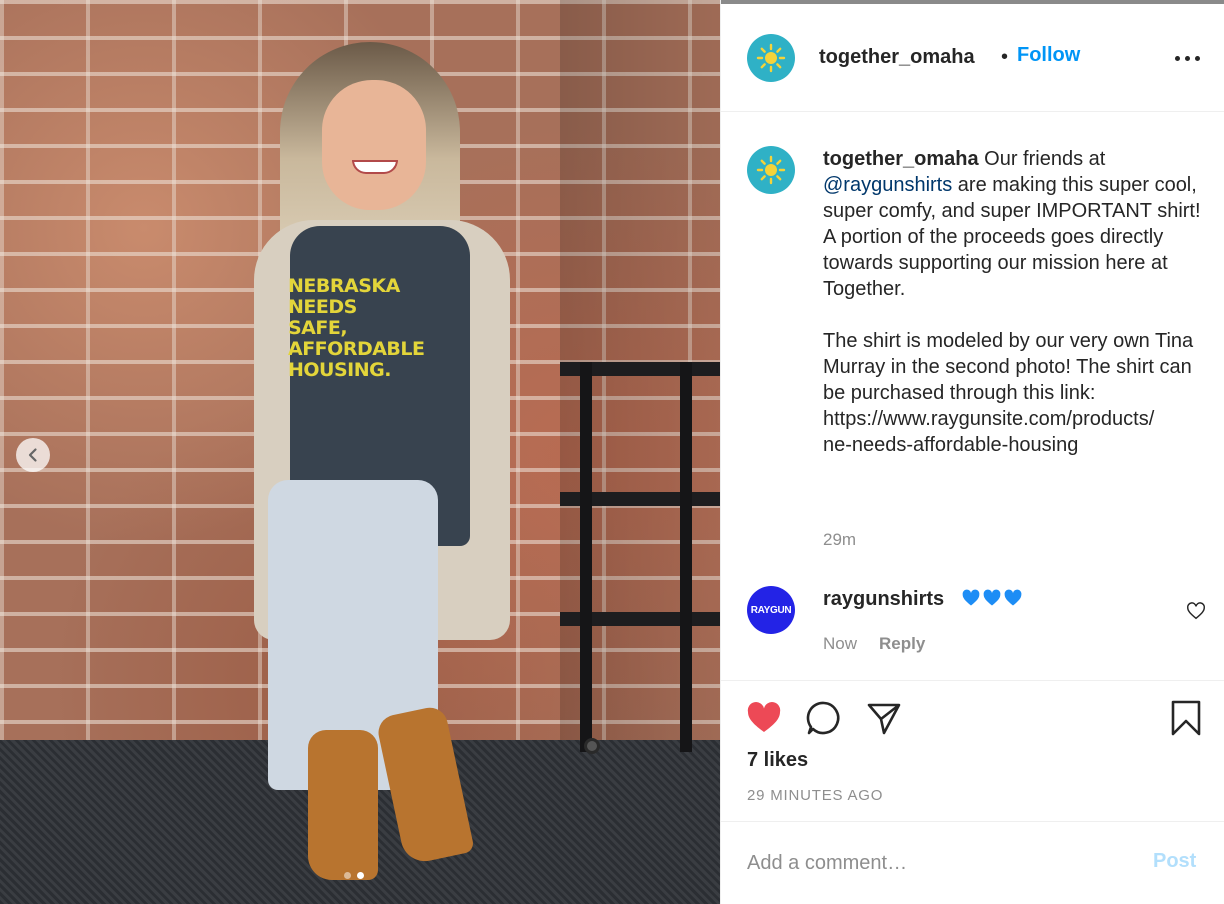  What do you see at coordinates (640, 562) in the screenshot?
I see `av-cart` at bounding box center [640, 562].